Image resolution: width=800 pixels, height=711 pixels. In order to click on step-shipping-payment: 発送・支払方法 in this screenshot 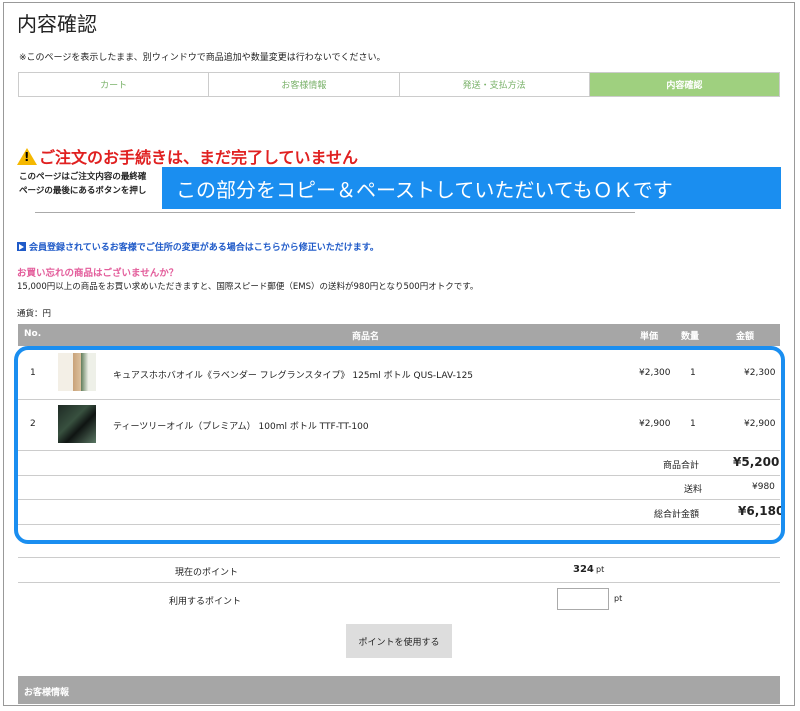, I will do `click(494, 84)`.